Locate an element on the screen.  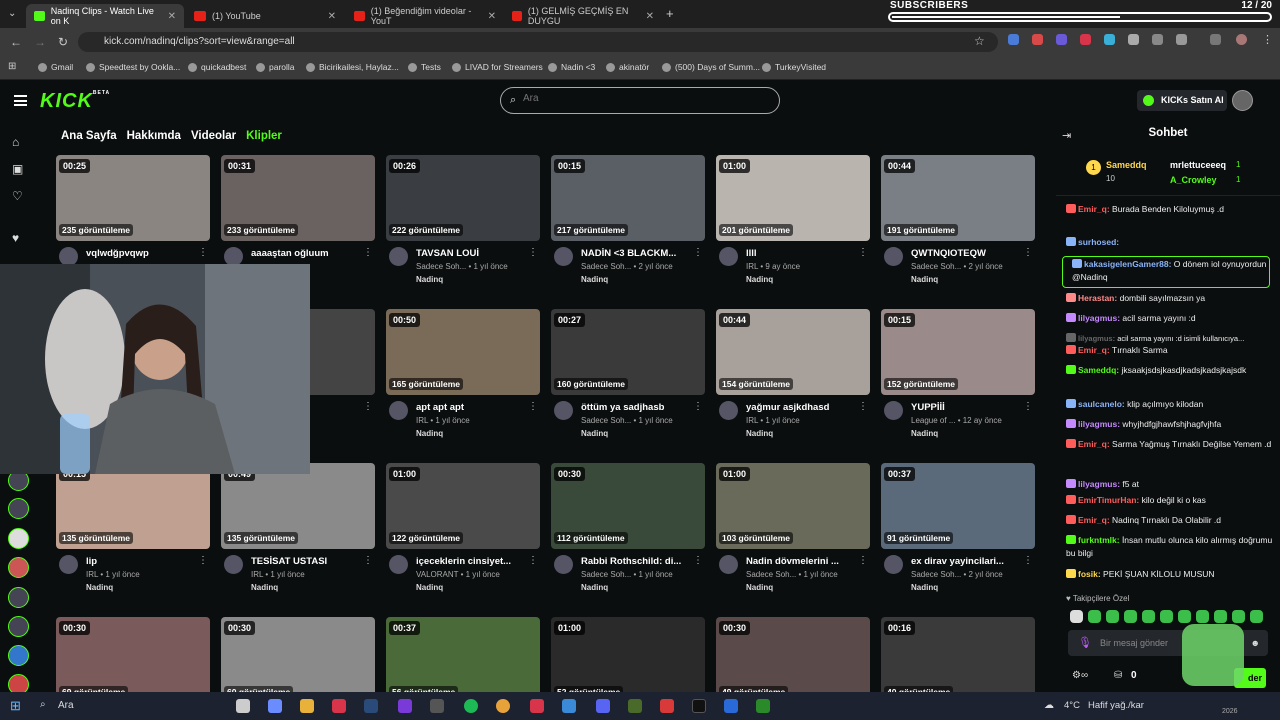
clip-thumbnail: 00:37 91 görüntüleme is located at coordinates (958, 506).